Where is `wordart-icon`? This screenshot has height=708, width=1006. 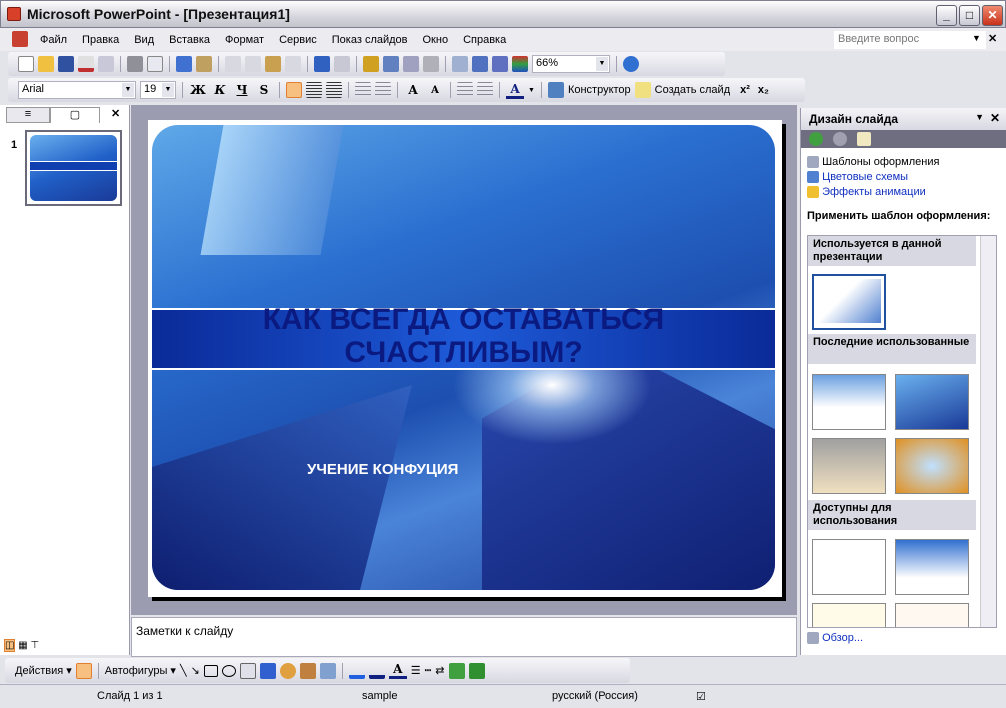
wordart-icon is located at coordinates (267, 670).